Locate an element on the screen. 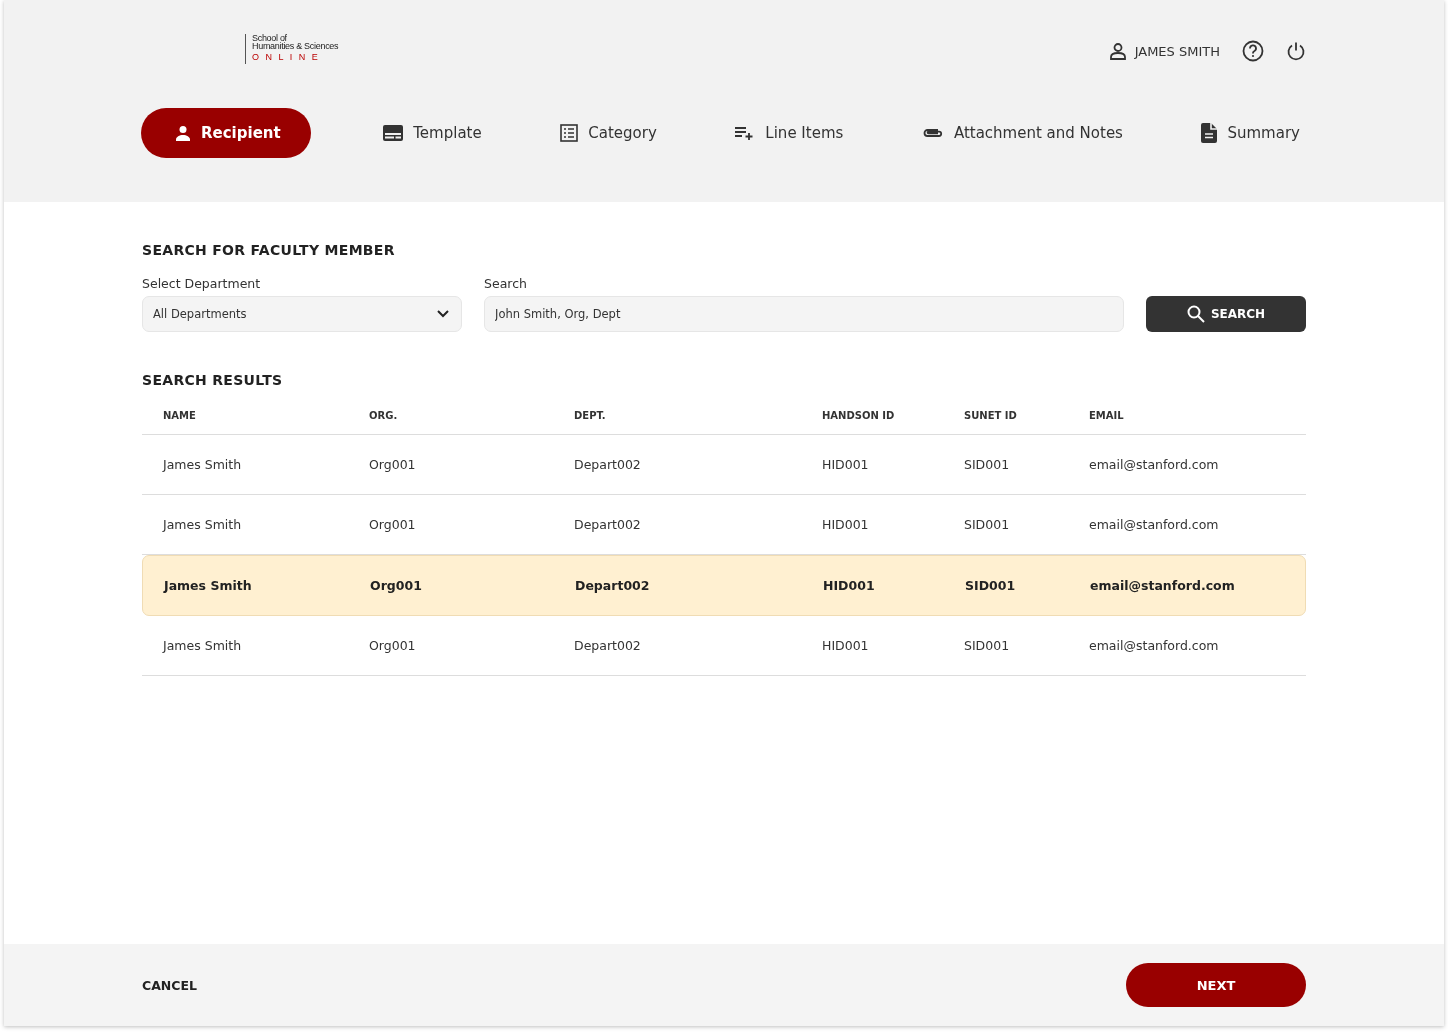  next-button: NEXT is located at coordinates (1216, 985).